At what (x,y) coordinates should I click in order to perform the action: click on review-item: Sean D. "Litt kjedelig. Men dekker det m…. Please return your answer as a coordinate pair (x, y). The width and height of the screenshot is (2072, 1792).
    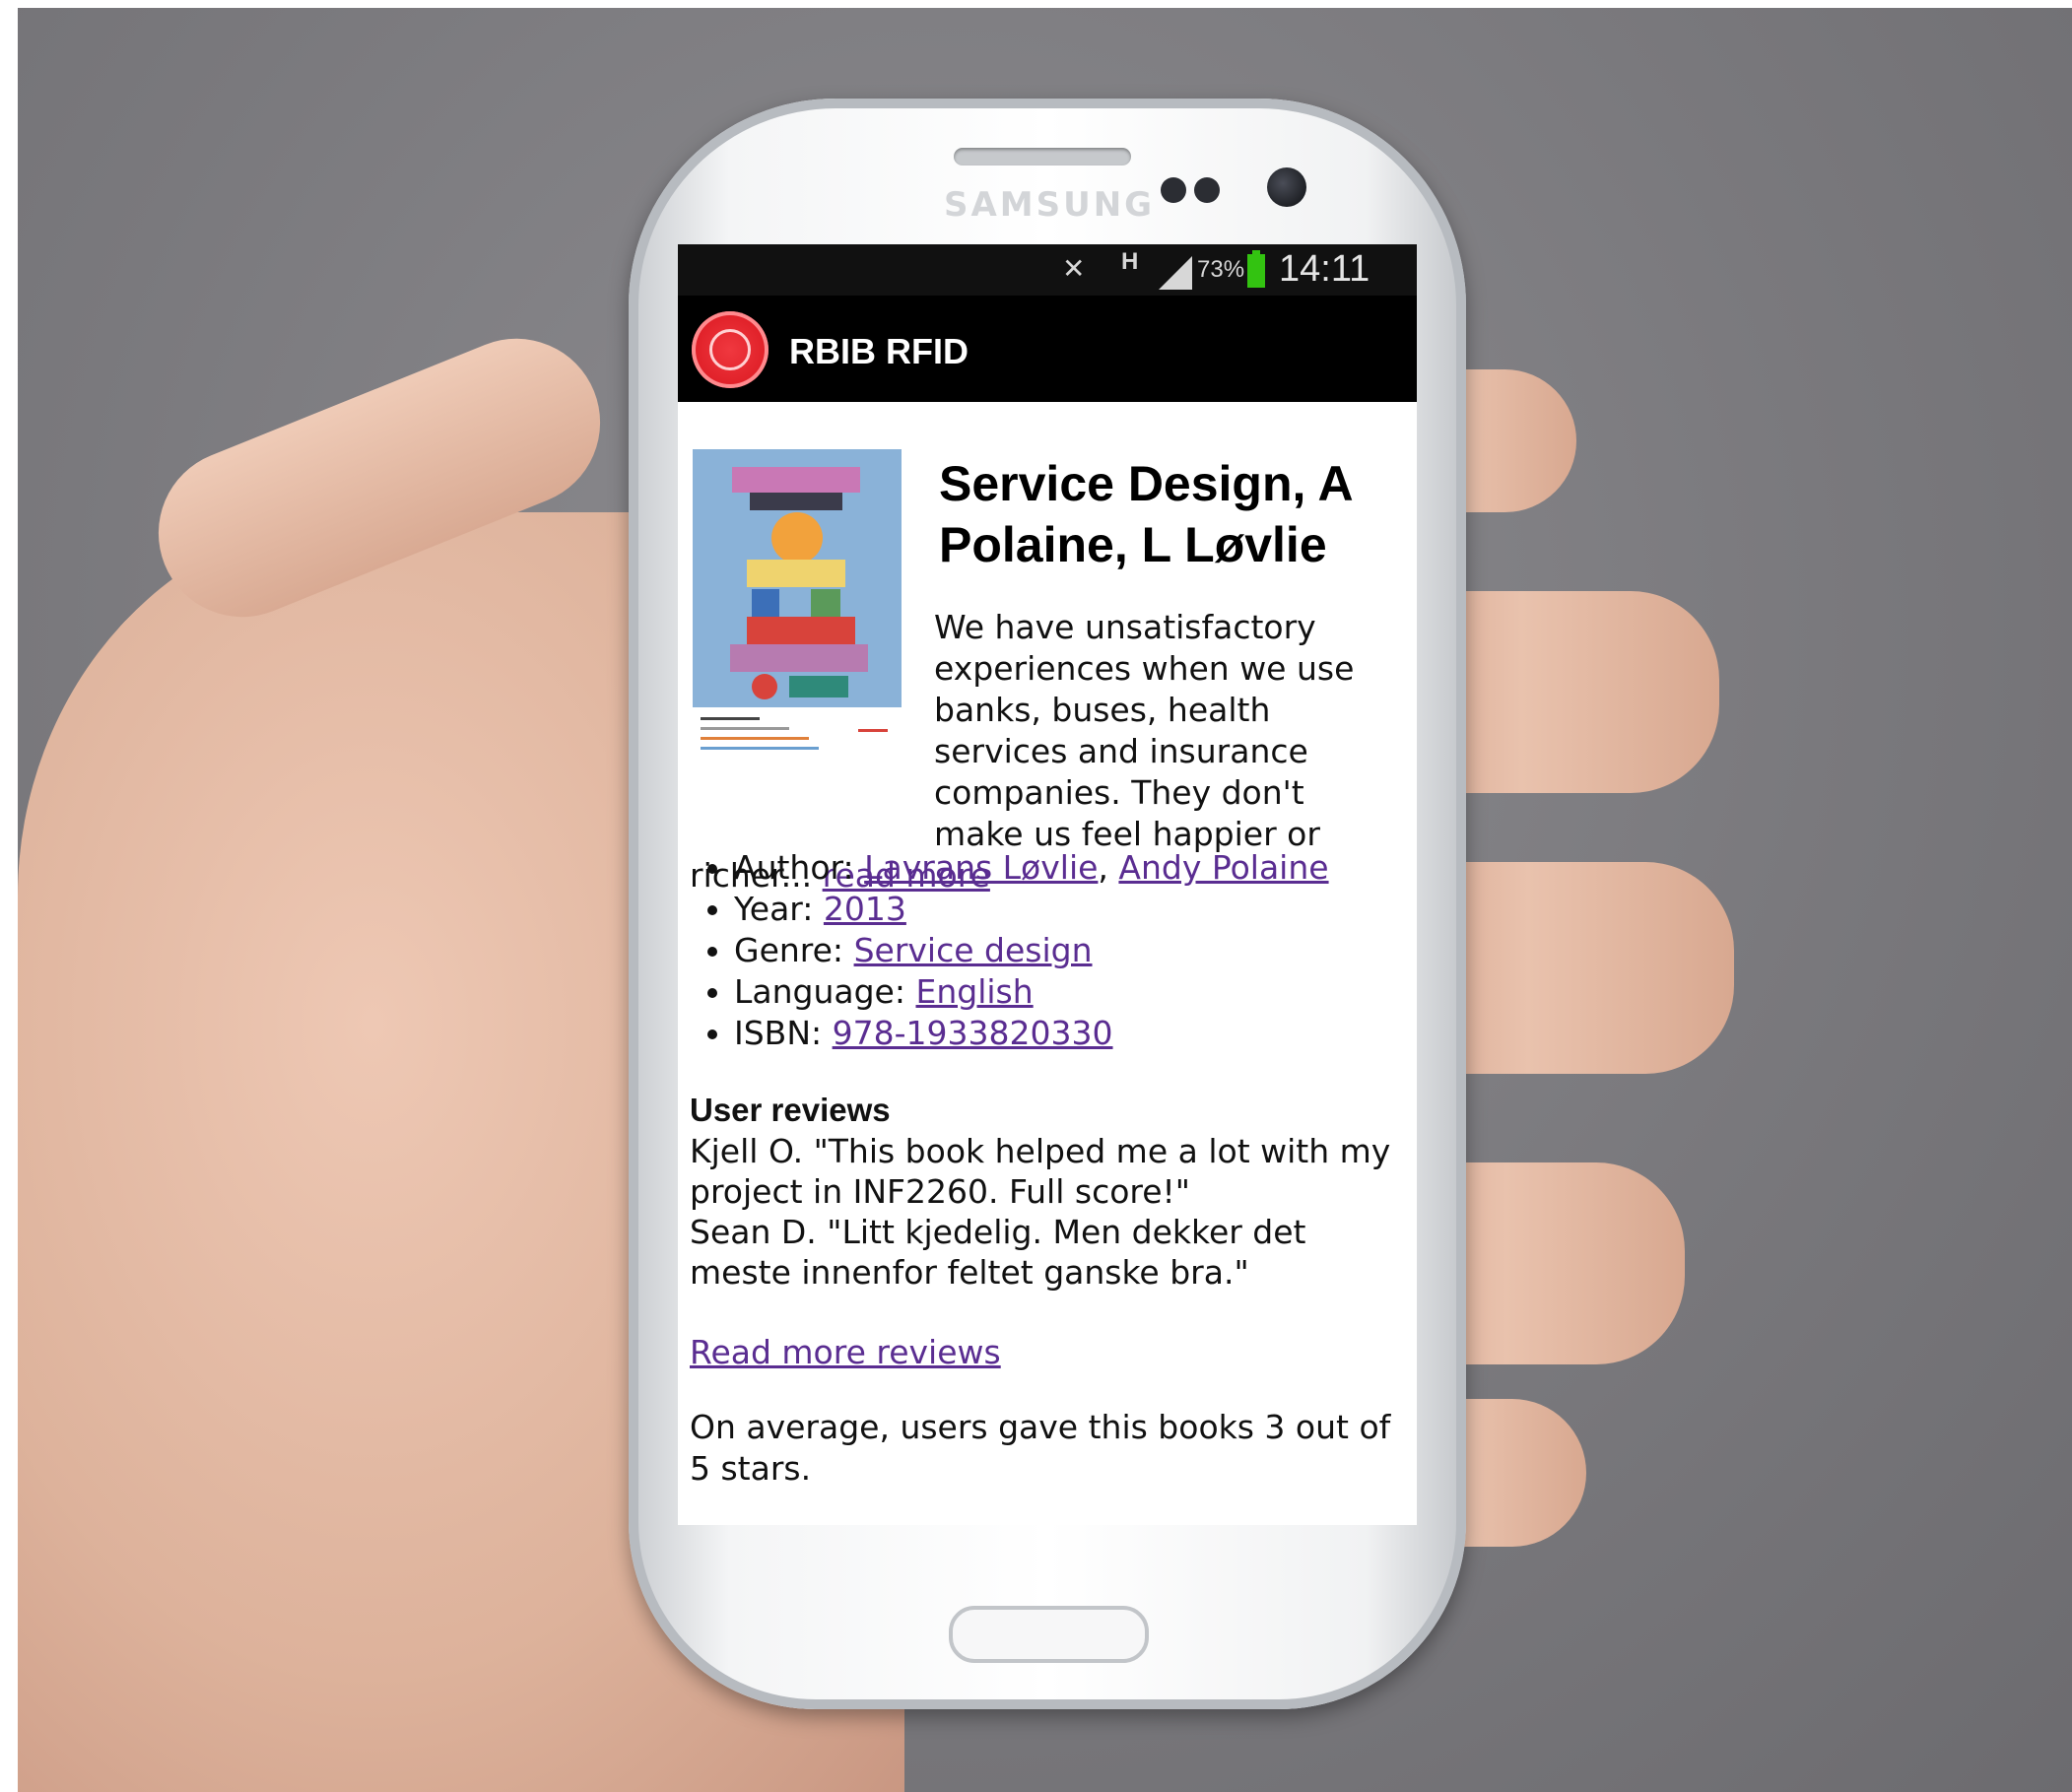
    Looking at the image, I should click on (1047, 1252).